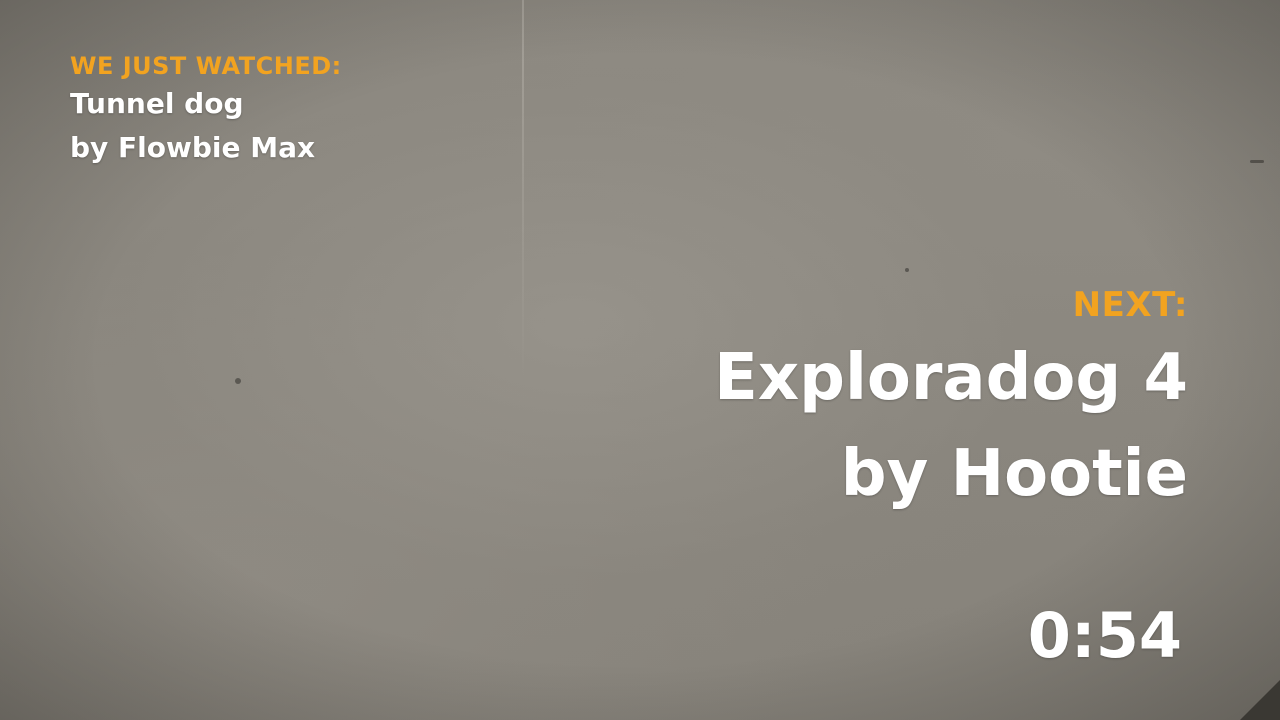 This screenshot has width=1280, height=720. Describe the element at coordinates (206, 66) in the screenshot. I see `previously-watched-heading: WE JUST WATCHED:` at that location.